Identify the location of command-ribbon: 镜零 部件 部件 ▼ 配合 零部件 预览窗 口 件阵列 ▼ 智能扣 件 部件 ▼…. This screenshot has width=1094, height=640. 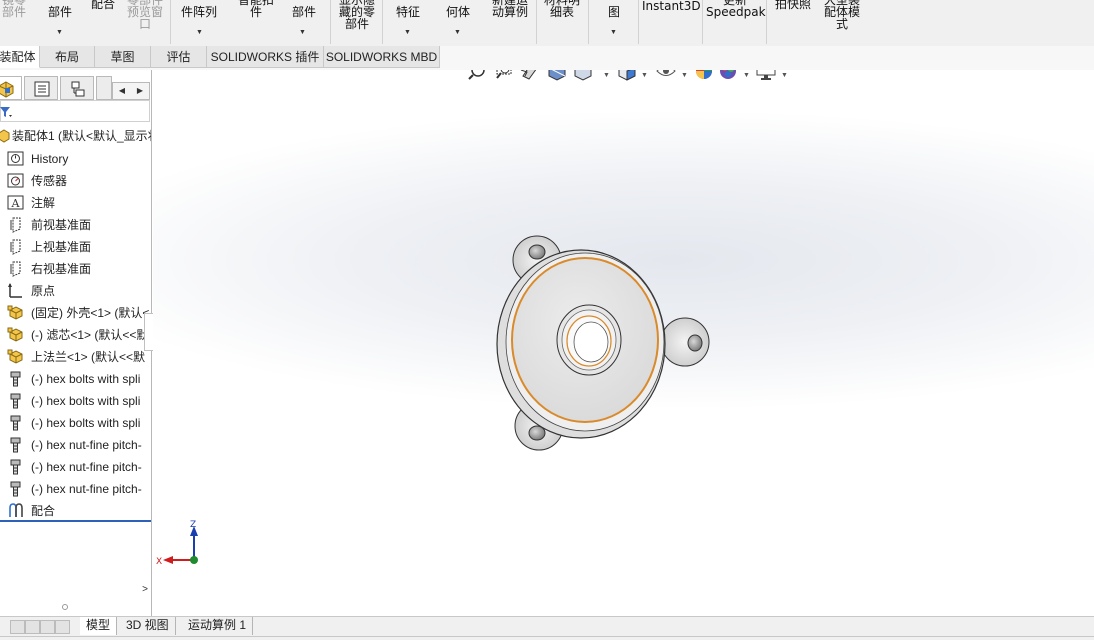
(547, 23).